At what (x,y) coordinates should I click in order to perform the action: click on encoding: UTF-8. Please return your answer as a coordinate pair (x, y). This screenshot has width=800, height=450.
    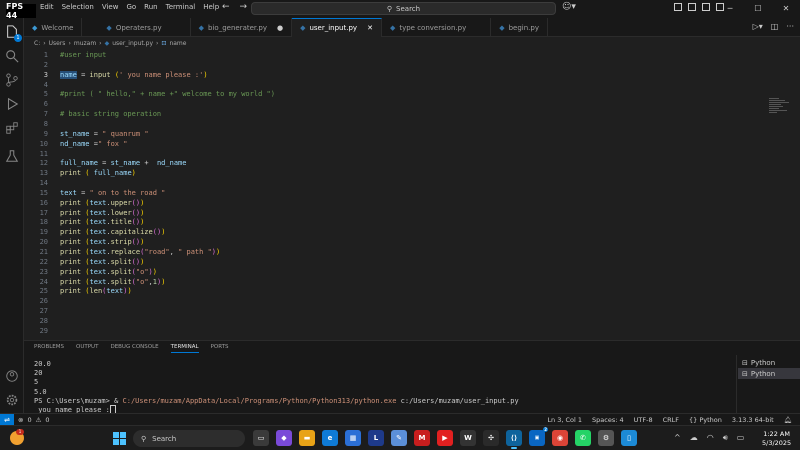
    Looking at the image, I should click on (643, 420).